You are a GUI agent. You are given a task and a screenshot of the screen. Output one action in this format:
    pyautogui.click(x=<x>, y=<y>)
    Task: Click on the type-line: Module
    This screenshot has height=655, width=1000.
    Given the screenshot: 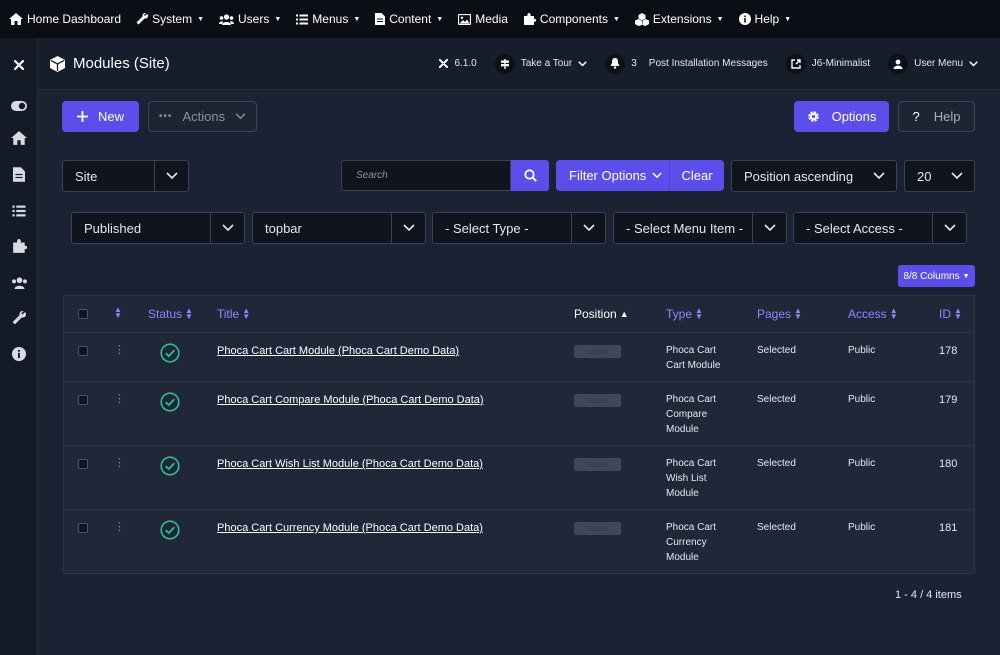 What is the action you would take?
    pyautogui.click(x=682, y=493)
    